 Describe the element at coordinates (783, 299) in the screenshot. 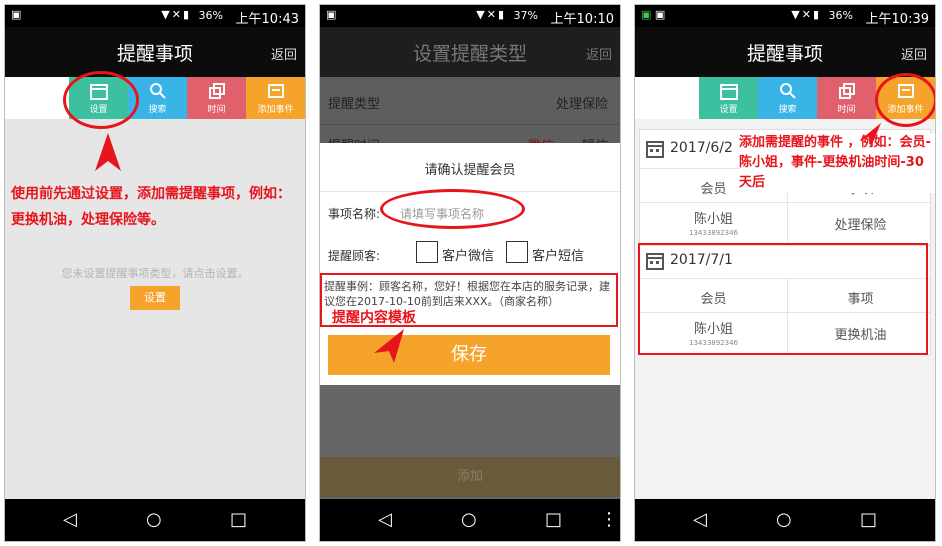

I see `record-highlight-box` at that location.